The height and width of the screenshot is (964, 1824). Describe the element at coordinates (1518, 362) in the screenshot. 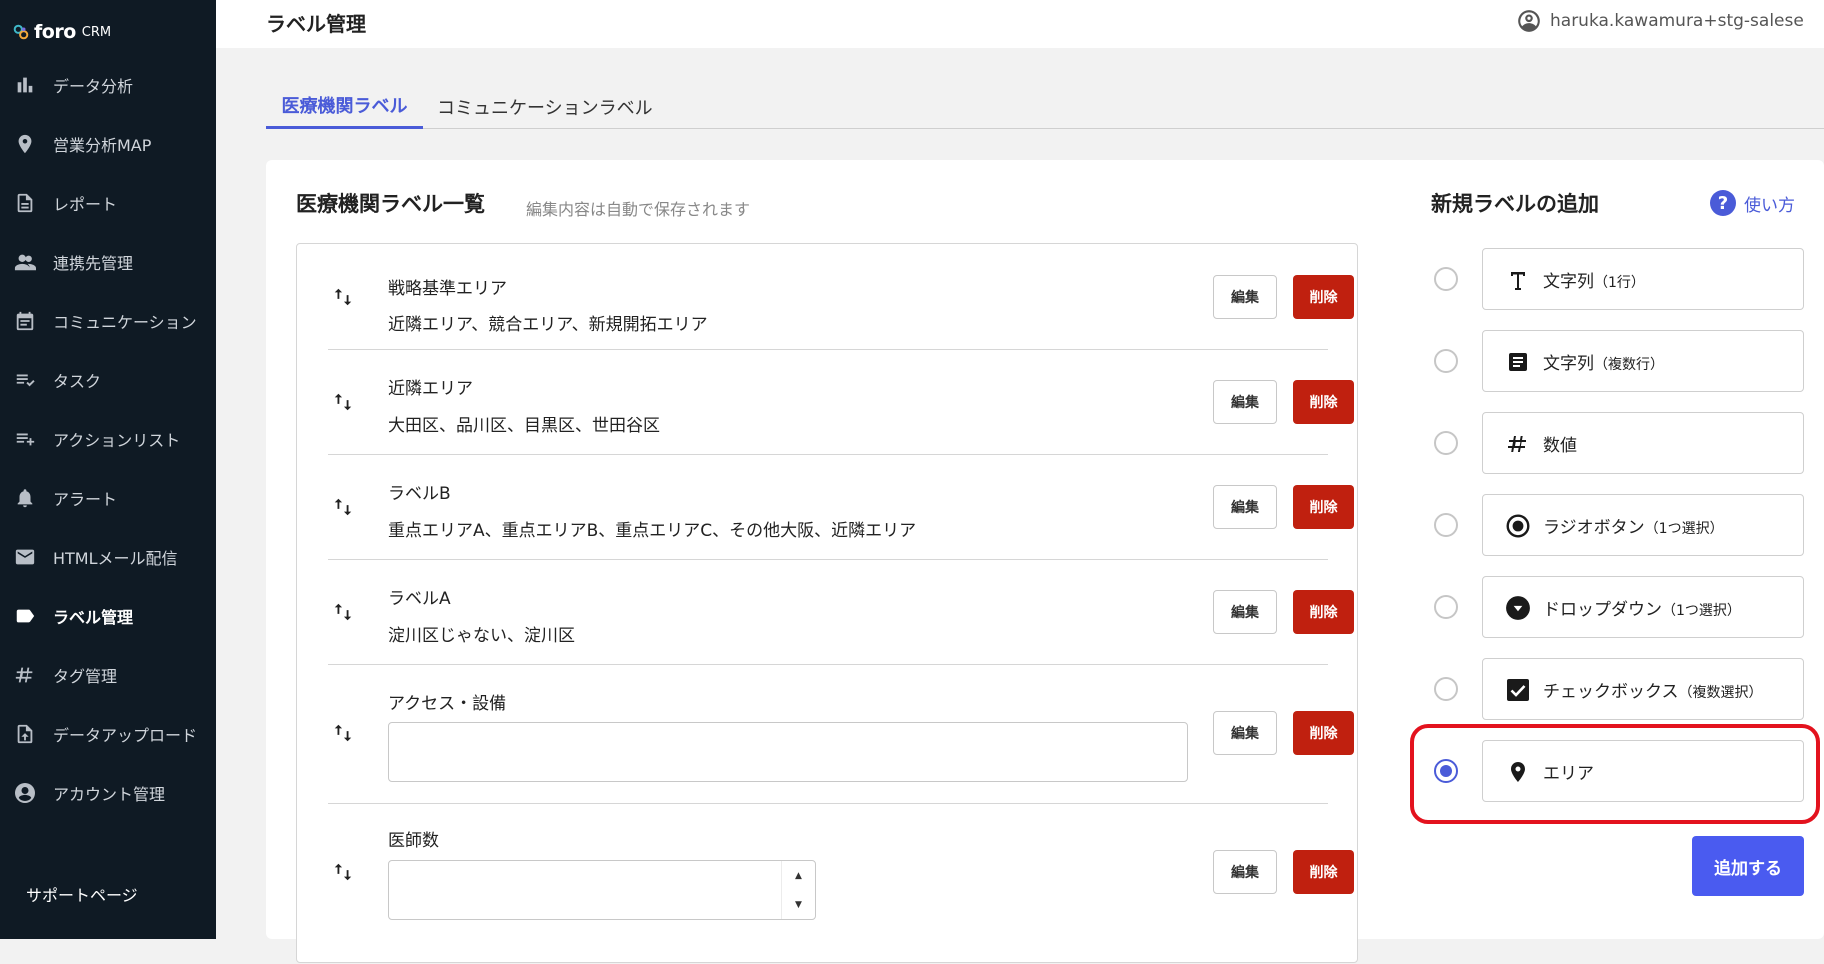

I see `notes-icon` at that location.